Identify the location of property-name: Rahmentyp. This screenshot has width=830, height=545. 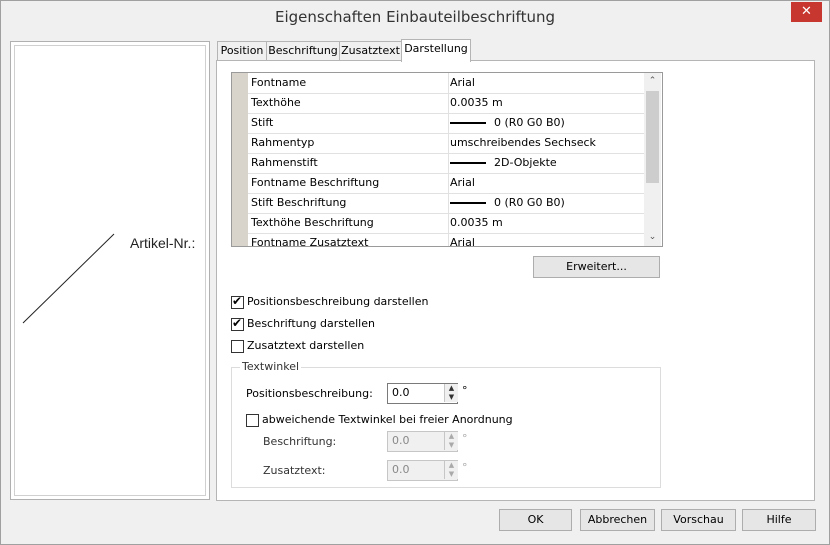
(348, 143).